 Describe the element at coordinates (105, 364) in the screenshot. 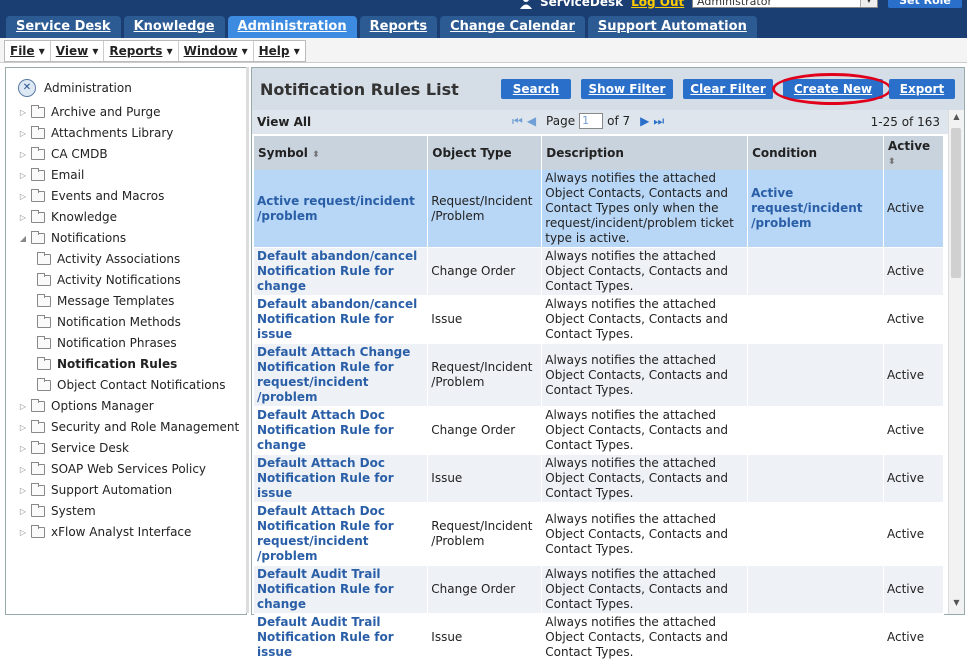

I see `sidebar-item: Notification Rules` at that location.